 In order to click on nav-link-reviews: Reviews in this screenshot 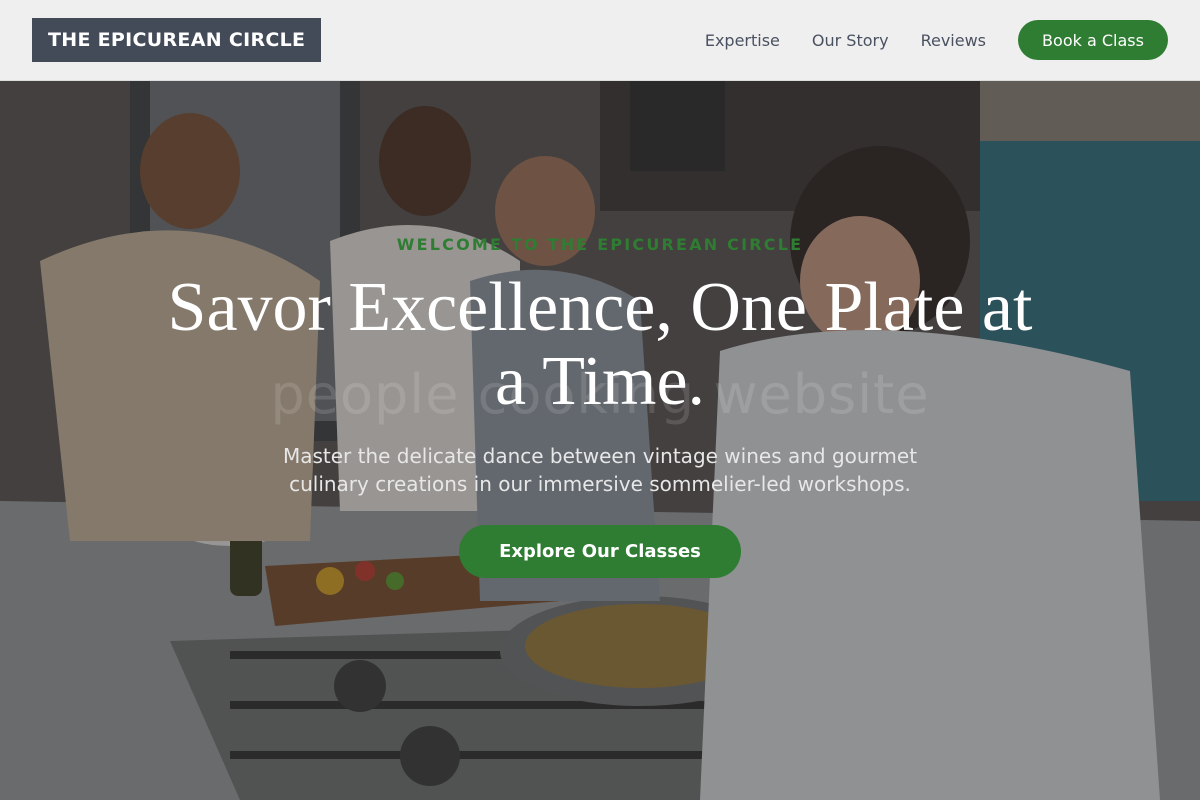, I will do `click(953, 40)`.